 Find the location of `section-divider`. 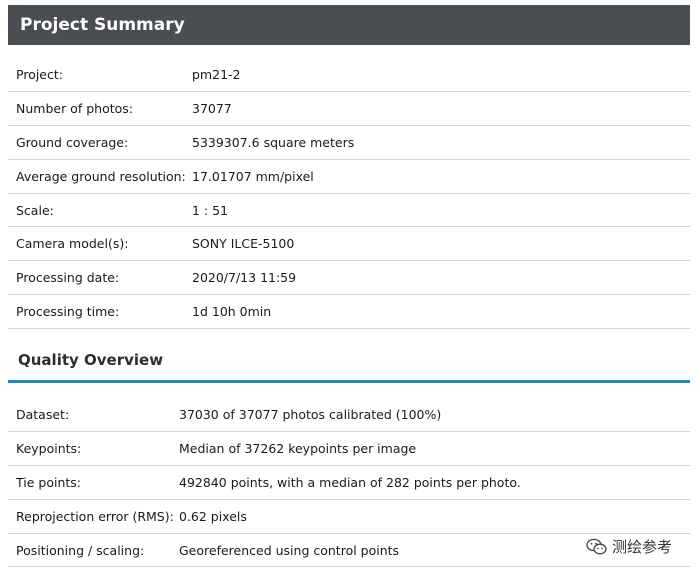

section-divider is located at coordinates (349, 381).